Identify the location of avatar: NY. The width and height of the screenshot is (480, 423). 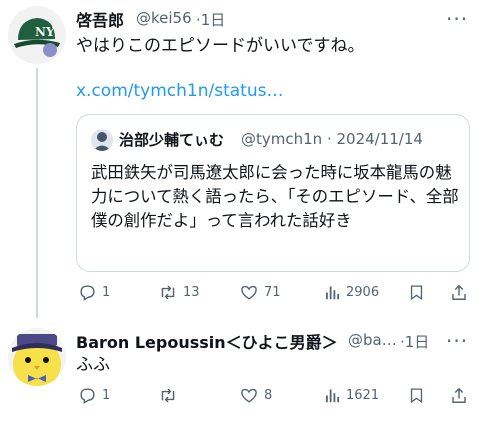
(37, 35).